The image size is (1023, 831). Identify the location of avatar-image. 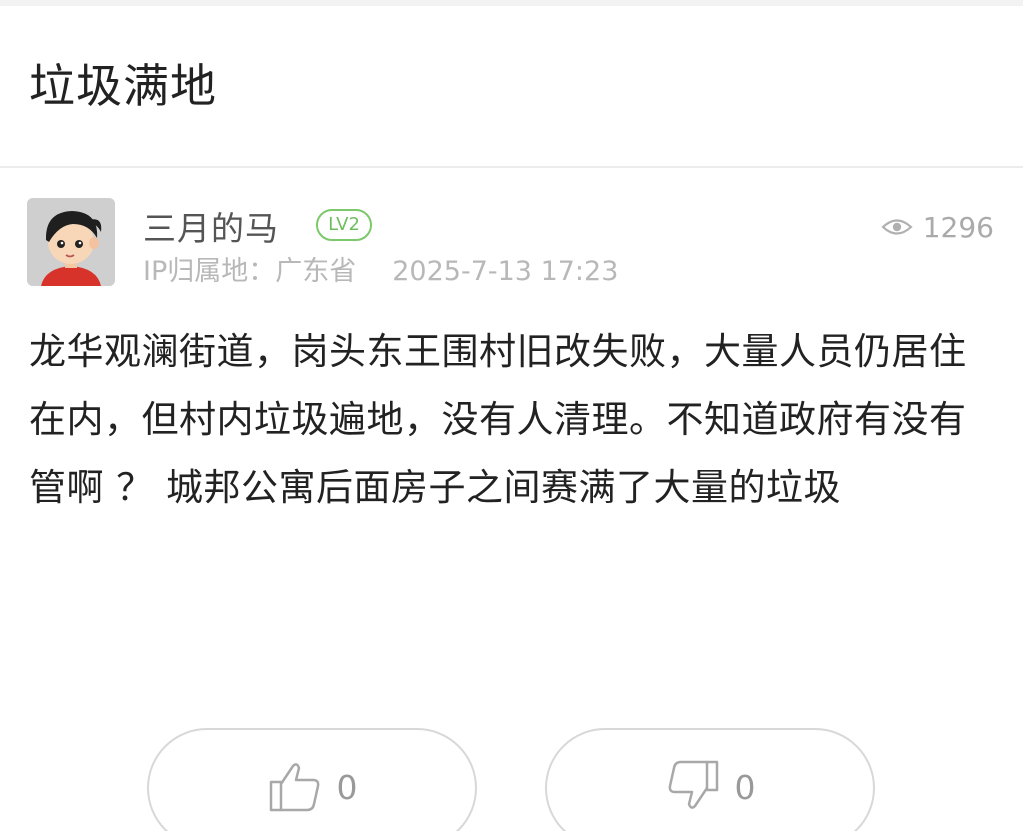
(71, 242).